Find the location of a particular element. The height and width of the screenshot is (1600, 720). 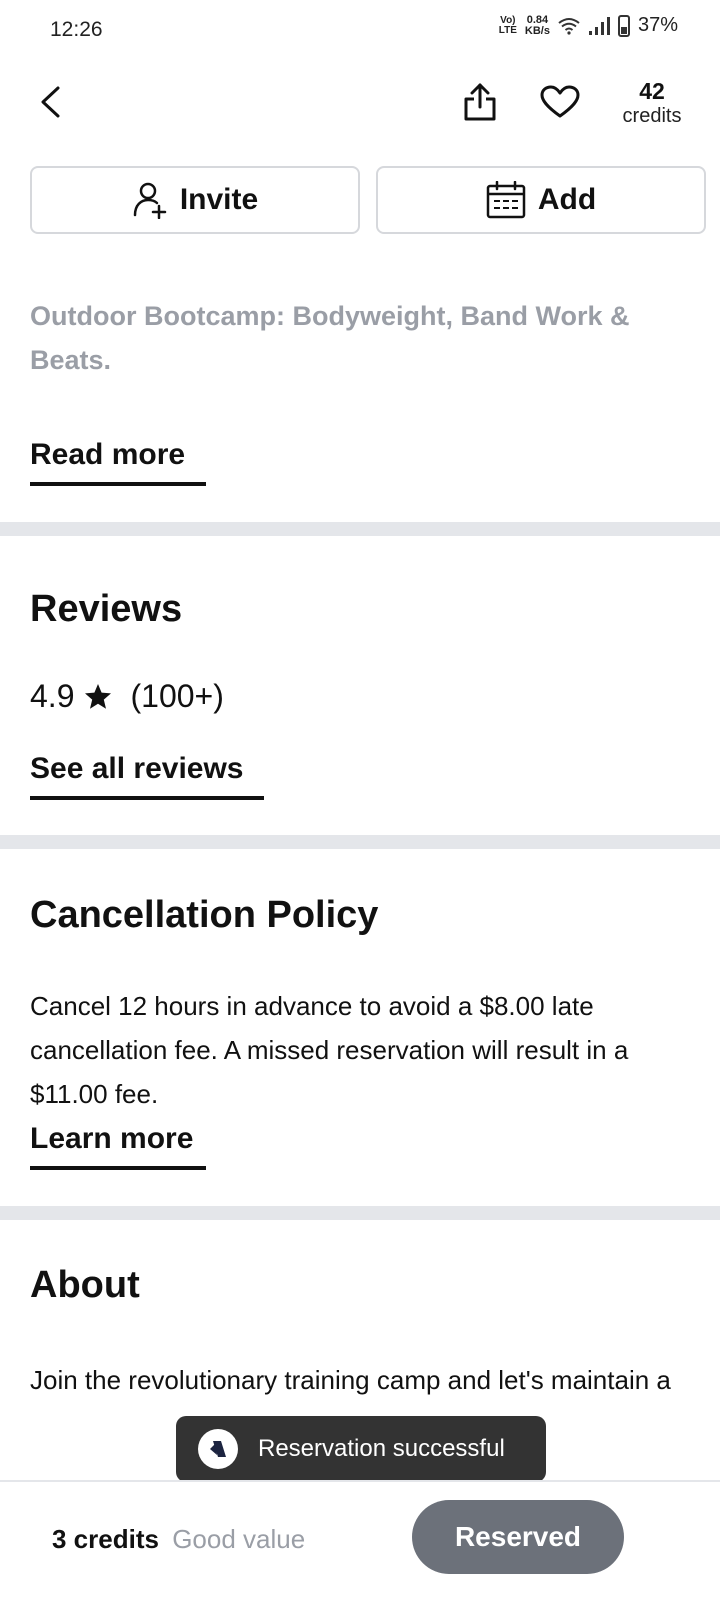

reservation-toast: Reservation successful is located at coordinates (361, 1449).